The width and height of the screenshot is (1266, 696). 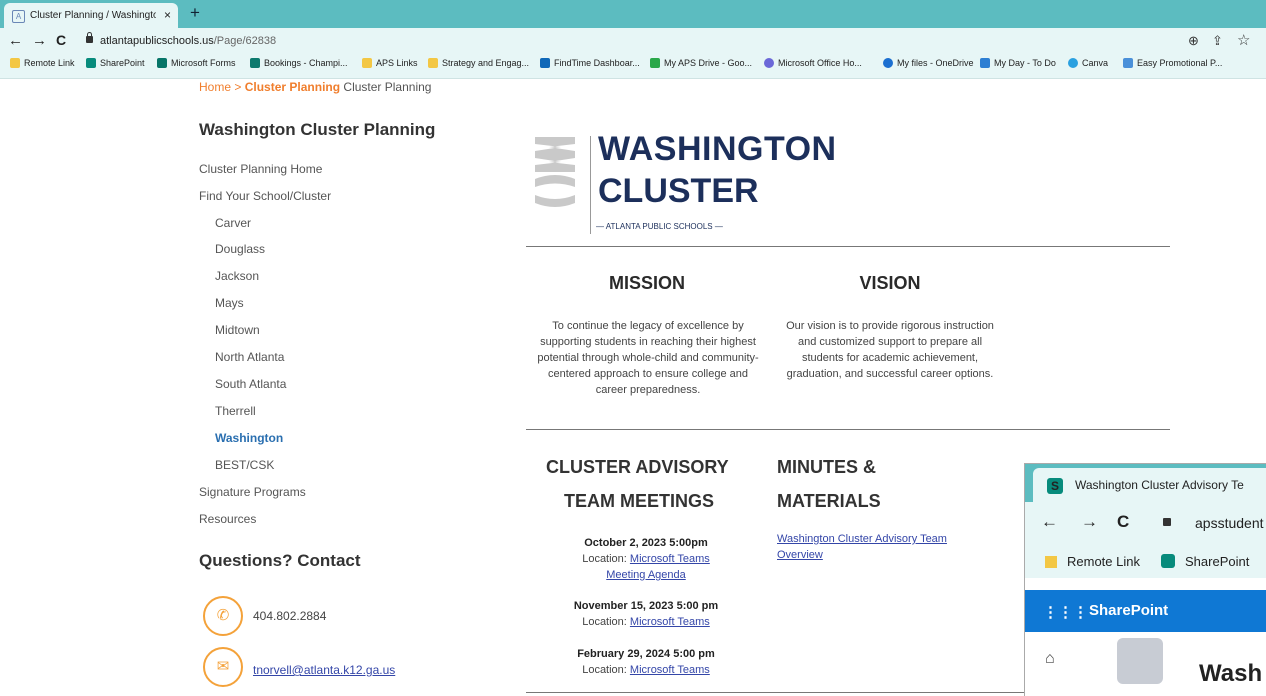 What do you see at coordinates (646, 283) in the screenshot?
I see `mission-heading: MISSION` at bounding box center [646, 283].